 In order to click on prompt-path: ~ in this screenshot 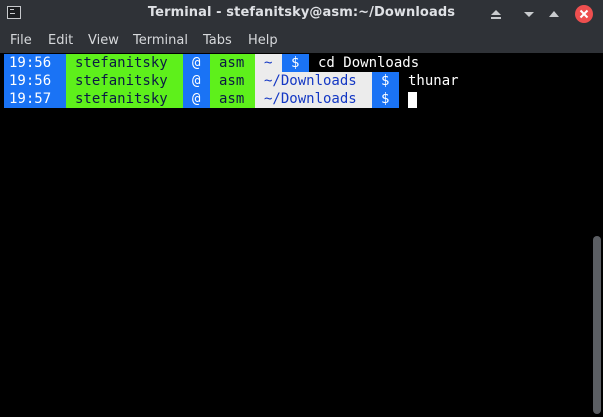, I will do `click(268, 63)`.